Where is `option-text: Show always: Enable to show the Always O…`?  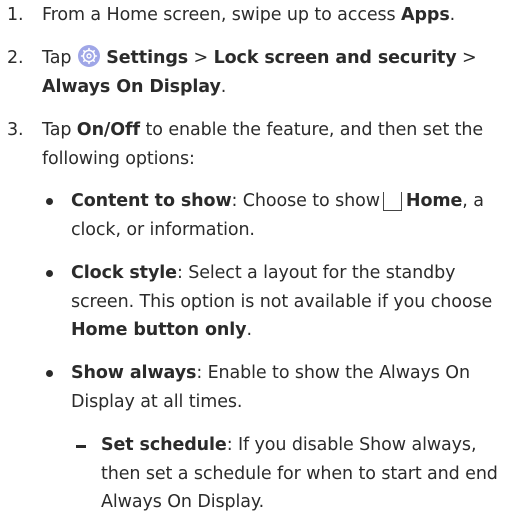
option-text: Show always: Enable to show the Always O… is located at coordinates (270, 387).